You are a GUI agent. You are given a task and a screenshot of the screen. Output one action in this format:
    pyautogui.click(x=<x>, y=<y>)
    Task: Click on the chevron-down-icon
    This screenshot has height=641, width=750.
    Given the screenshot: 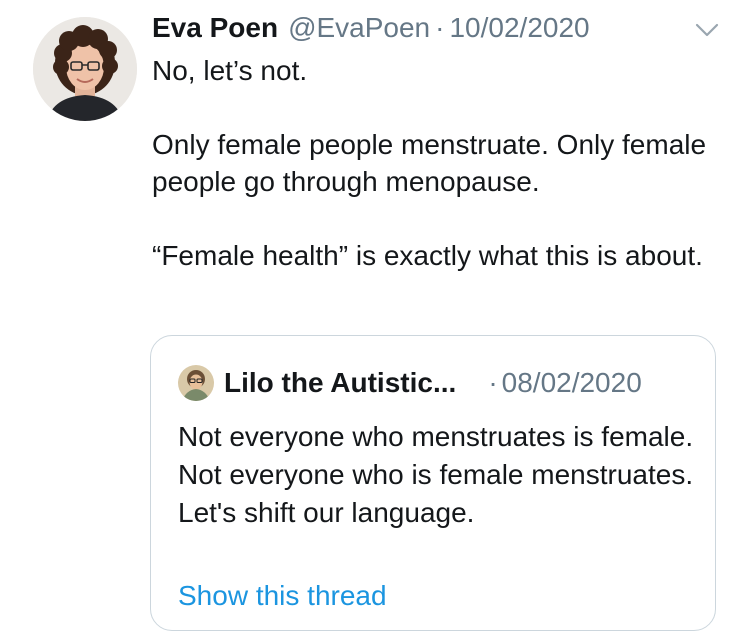 What is the action you would take?
    pyautogui.click(x=707, y=30)
    